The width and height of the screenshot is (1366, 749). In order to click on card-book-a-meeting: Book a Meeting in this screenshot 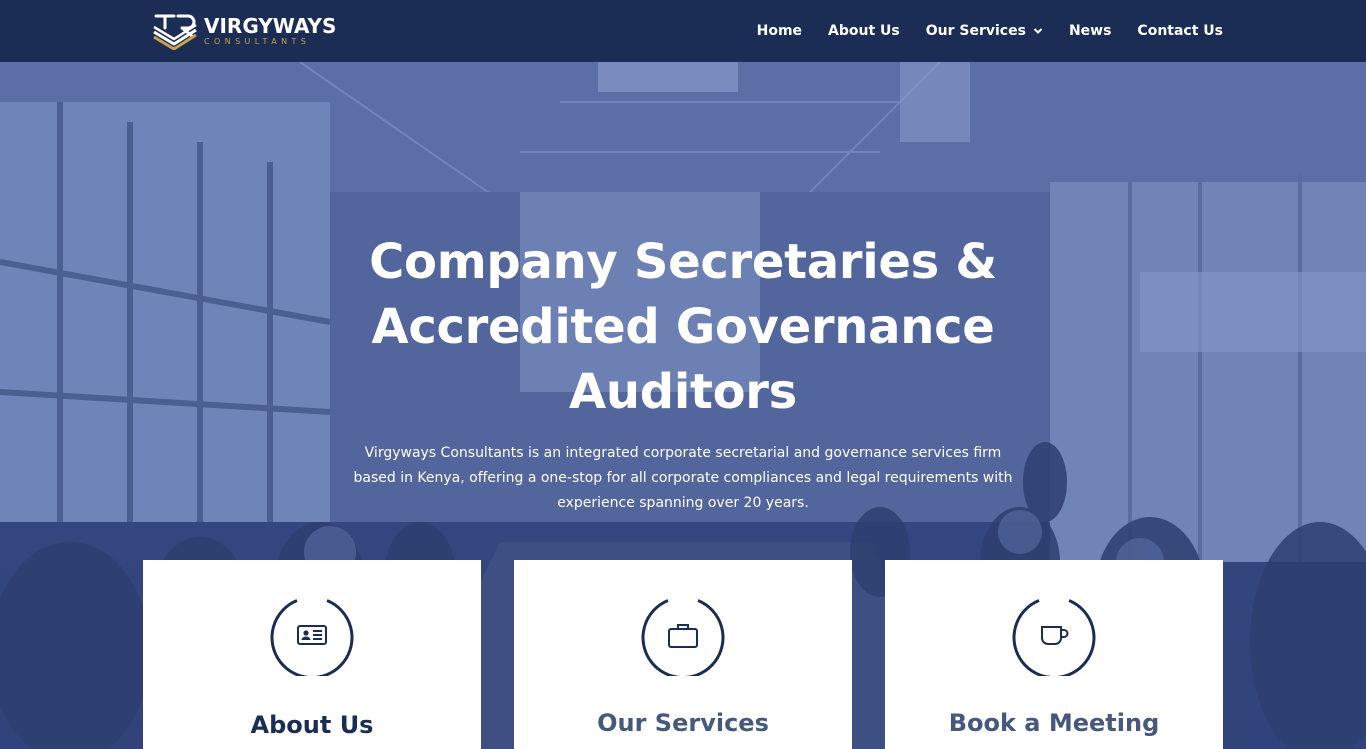, I will do `click(1054, 654)`.